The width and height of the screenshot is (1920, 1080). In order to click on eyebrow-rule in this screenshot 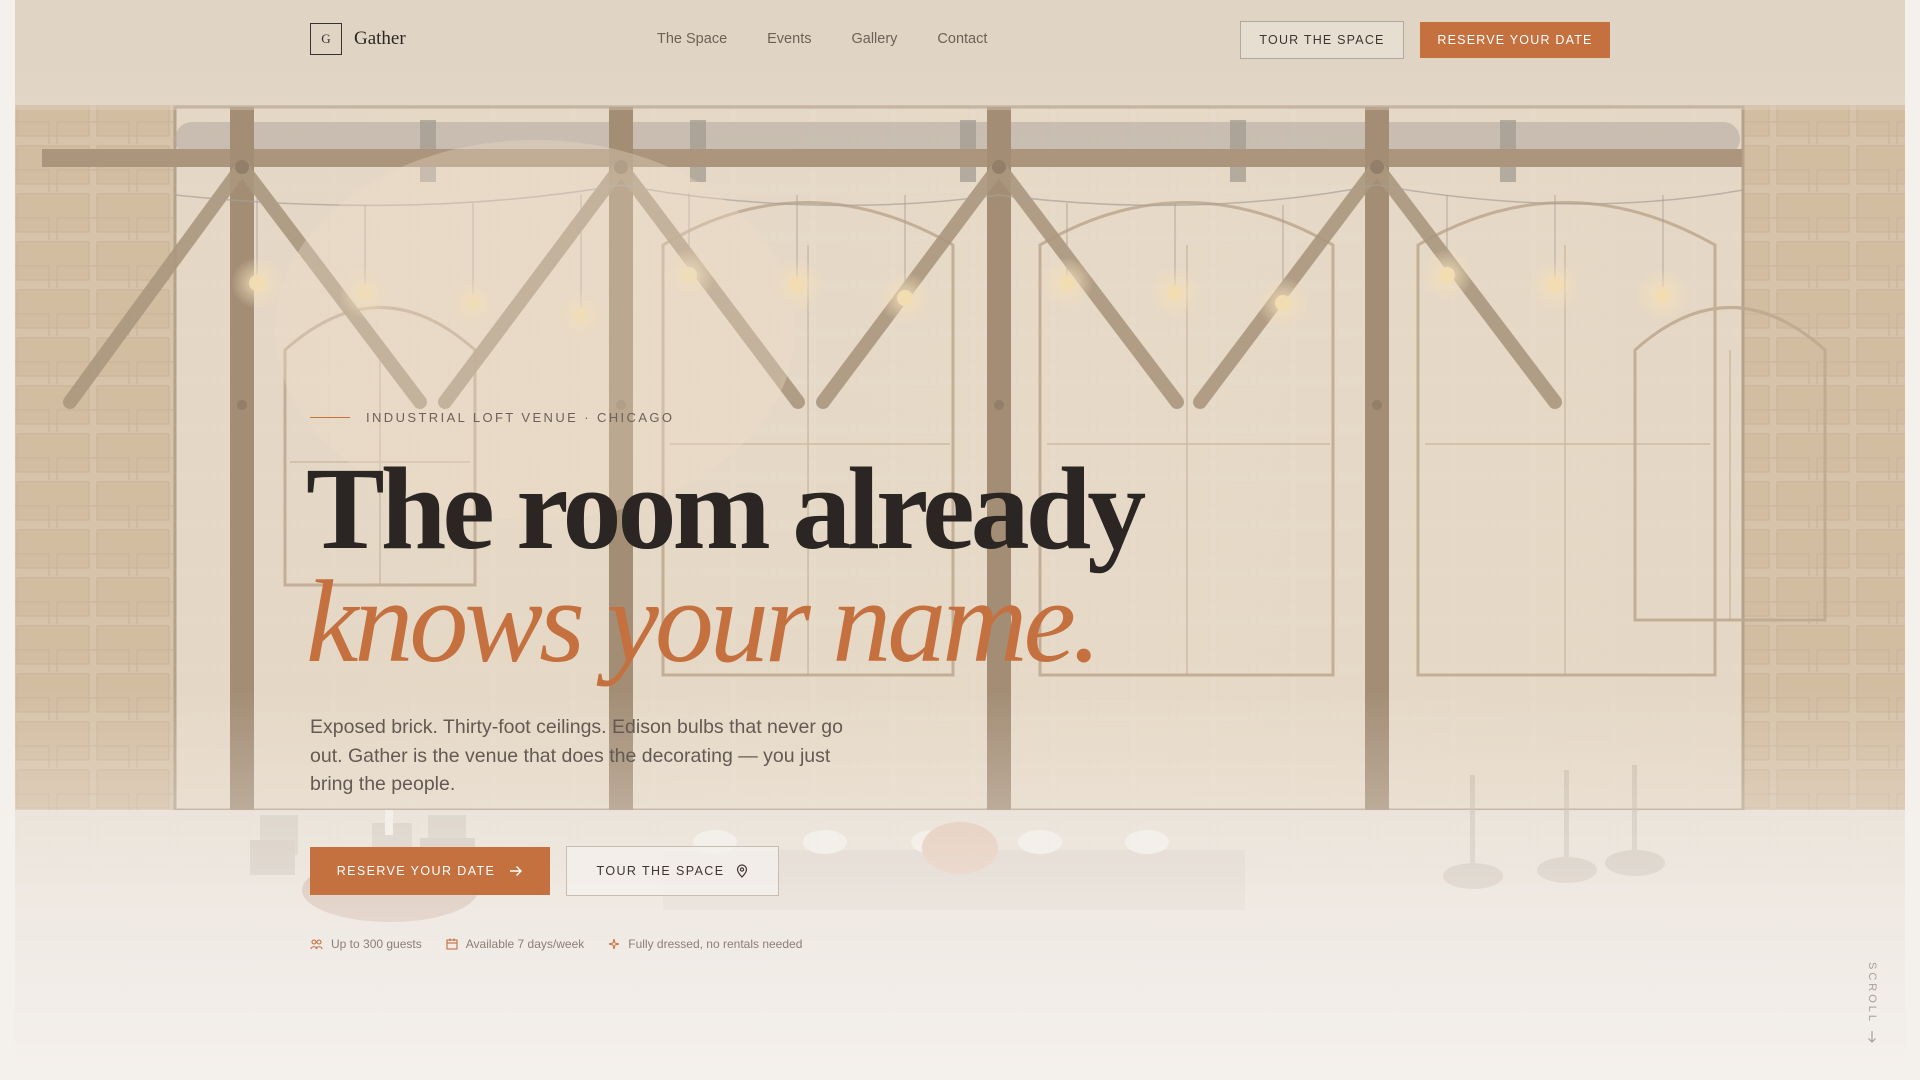, I will do `click(330, 417)`.